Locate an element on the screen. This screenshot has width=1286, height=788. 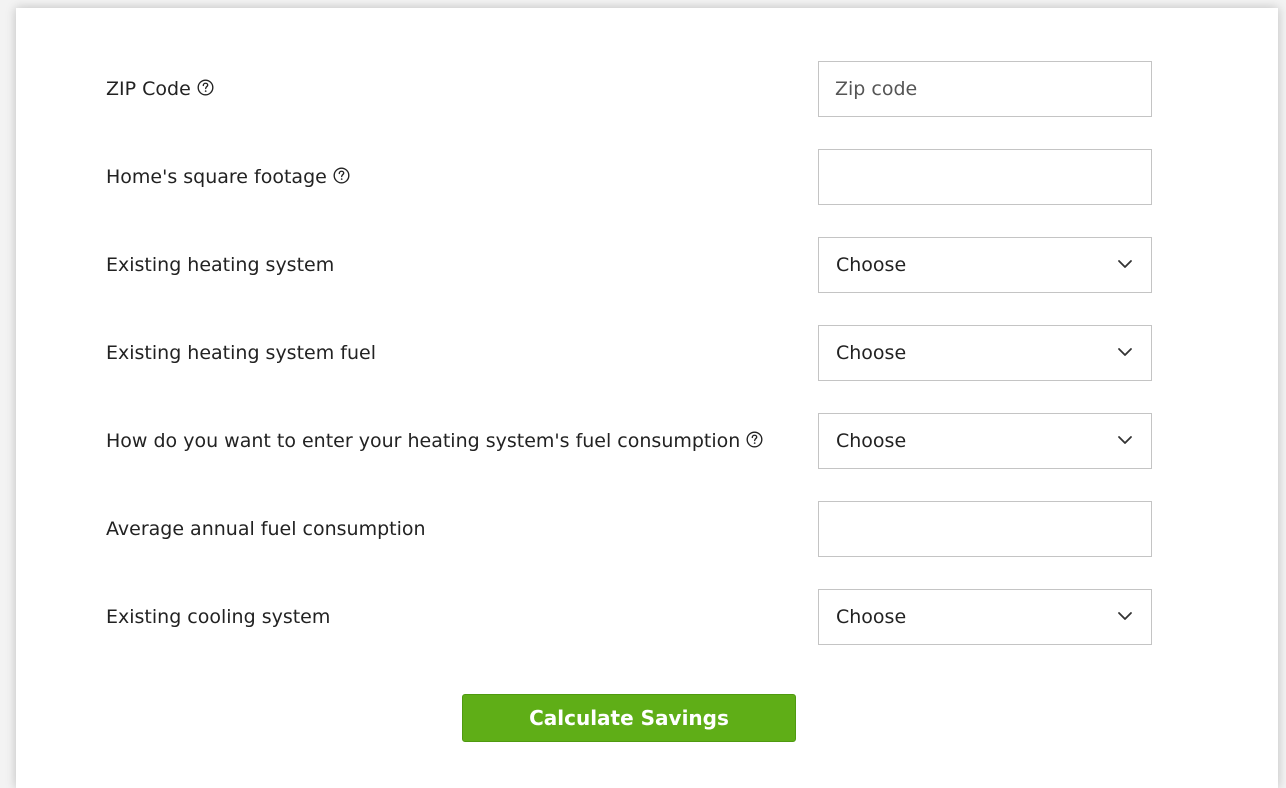
sqft-label-group: Home's square footage is located at coordinates (228, 177).